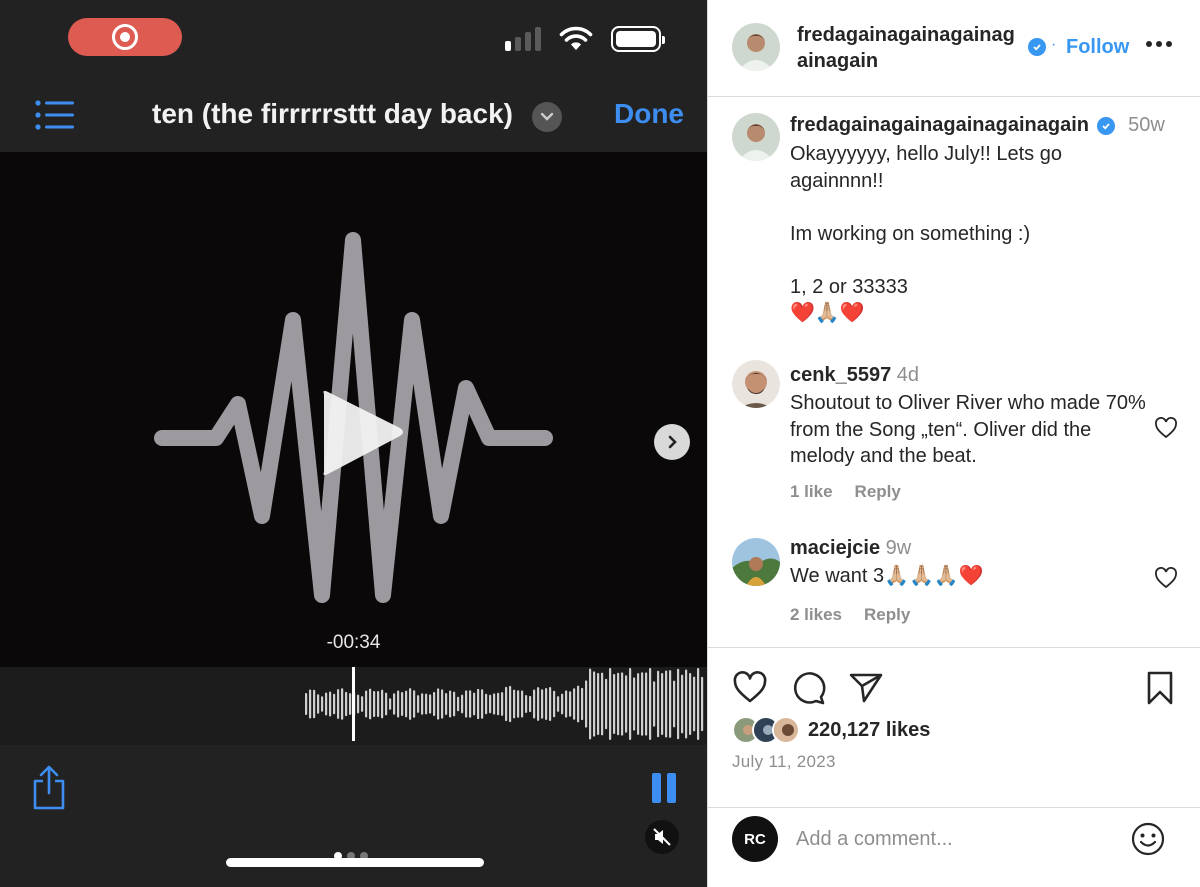 The height and width of the screenshot is (887, 1200). Describe the element at coordinates (1160, 688) in the screenshot. I see `save-bookmark-icon` at that location.